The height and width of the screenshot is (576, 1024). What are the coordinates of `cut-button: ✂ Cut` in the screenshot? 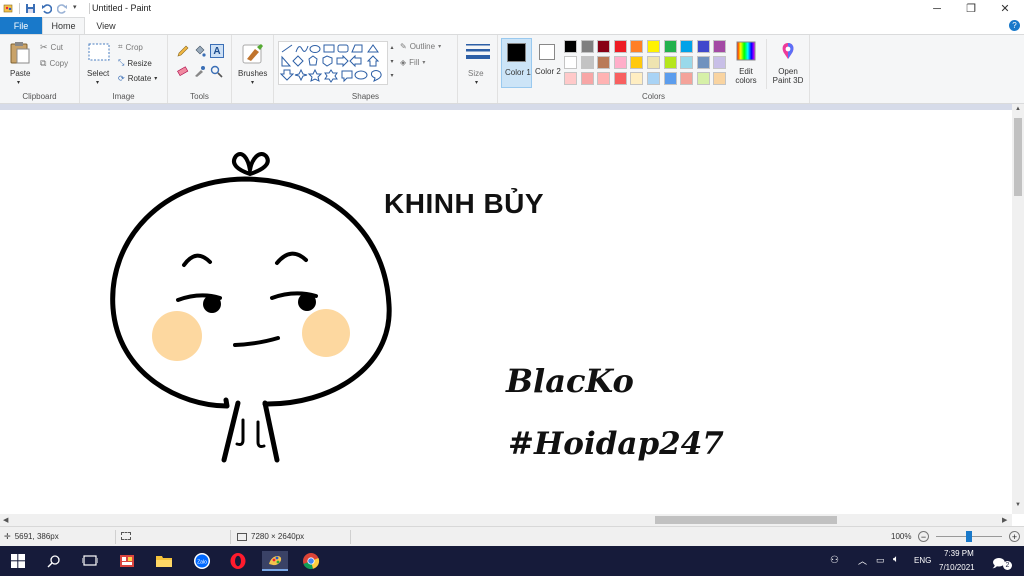 It's located at (51, 47).